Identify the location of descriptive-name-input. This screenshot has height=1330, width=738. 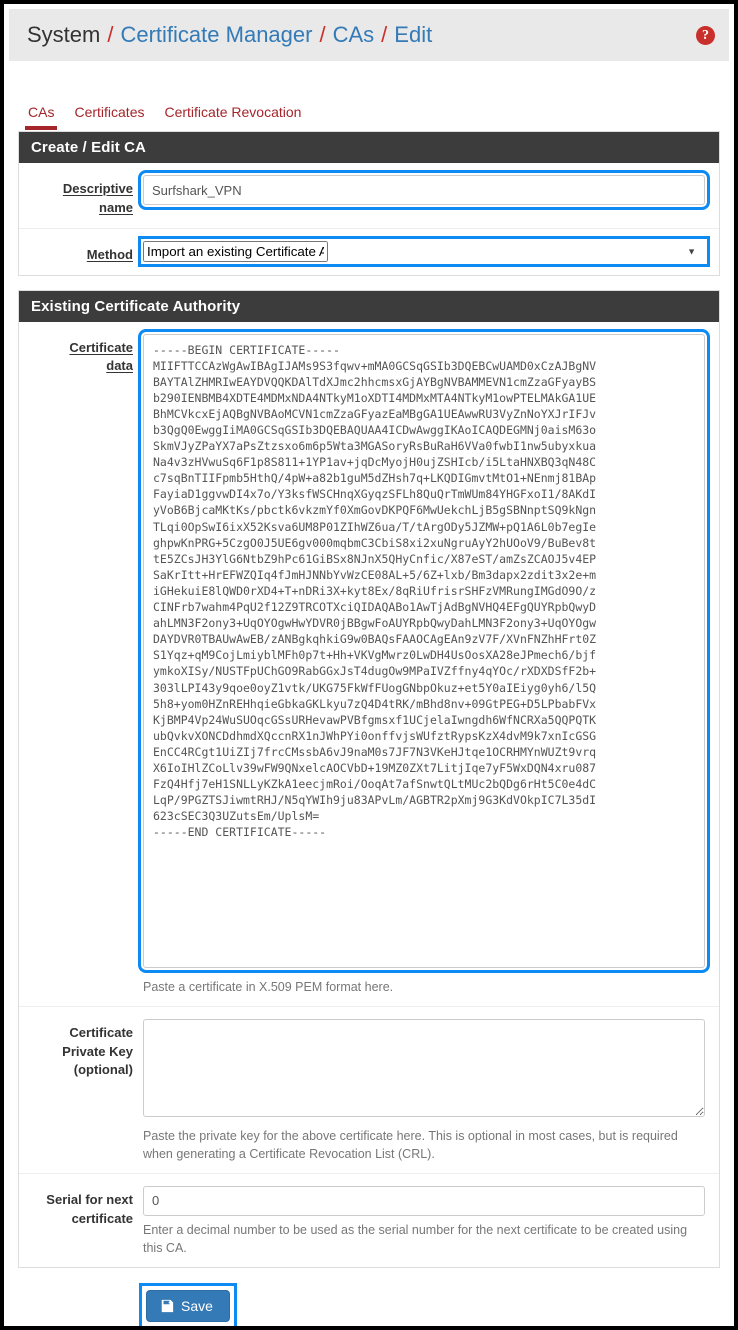
(424, 190).